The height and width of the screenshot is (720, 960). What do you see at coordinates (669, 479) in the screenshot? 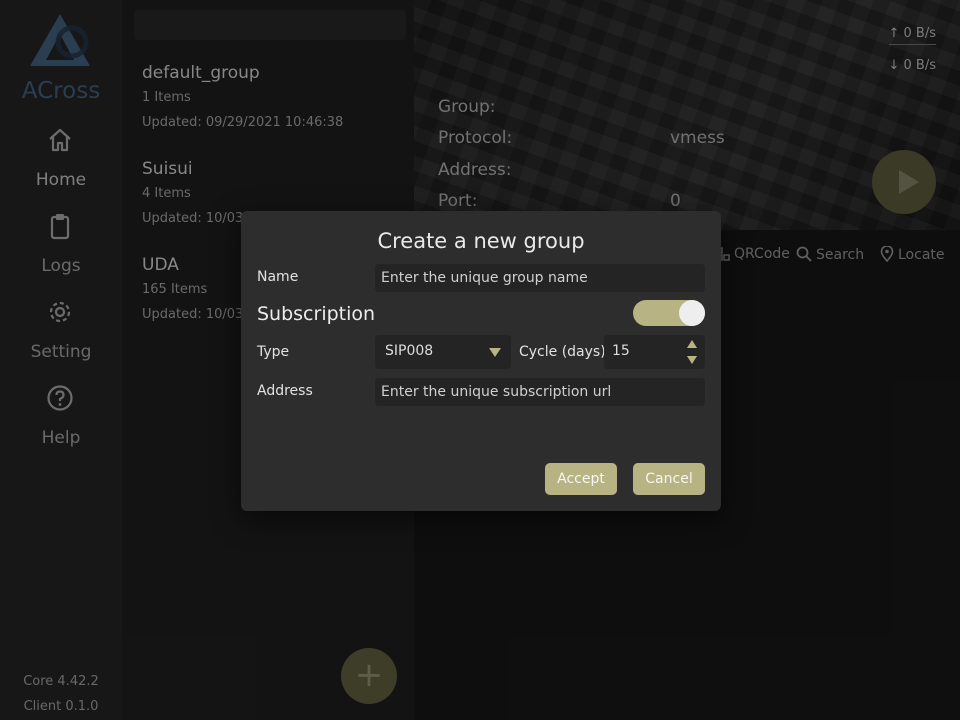
I see `cancel-button: Cancel` at bounding box center [669, 479].